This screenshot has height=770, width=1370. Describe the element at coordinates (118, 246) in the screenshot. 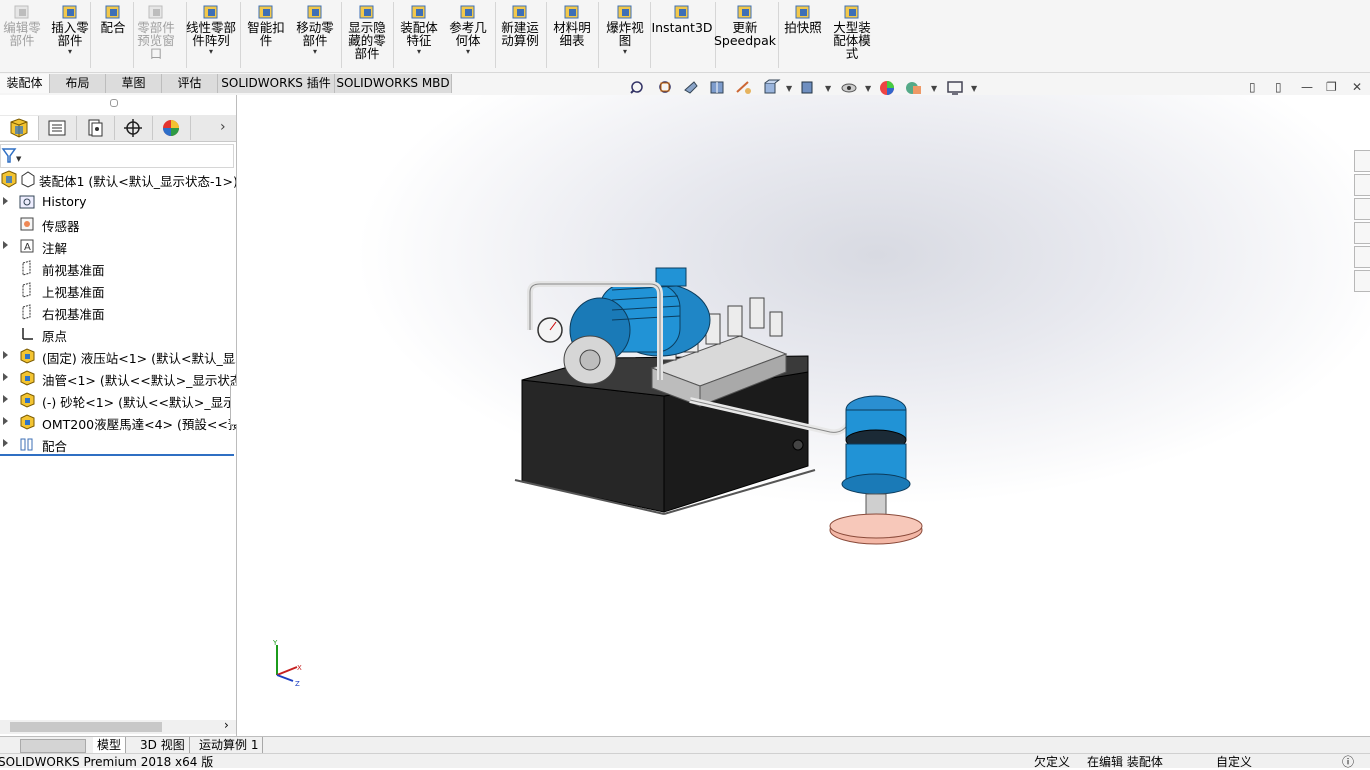

I see `tree-item: A 注解` at that location.